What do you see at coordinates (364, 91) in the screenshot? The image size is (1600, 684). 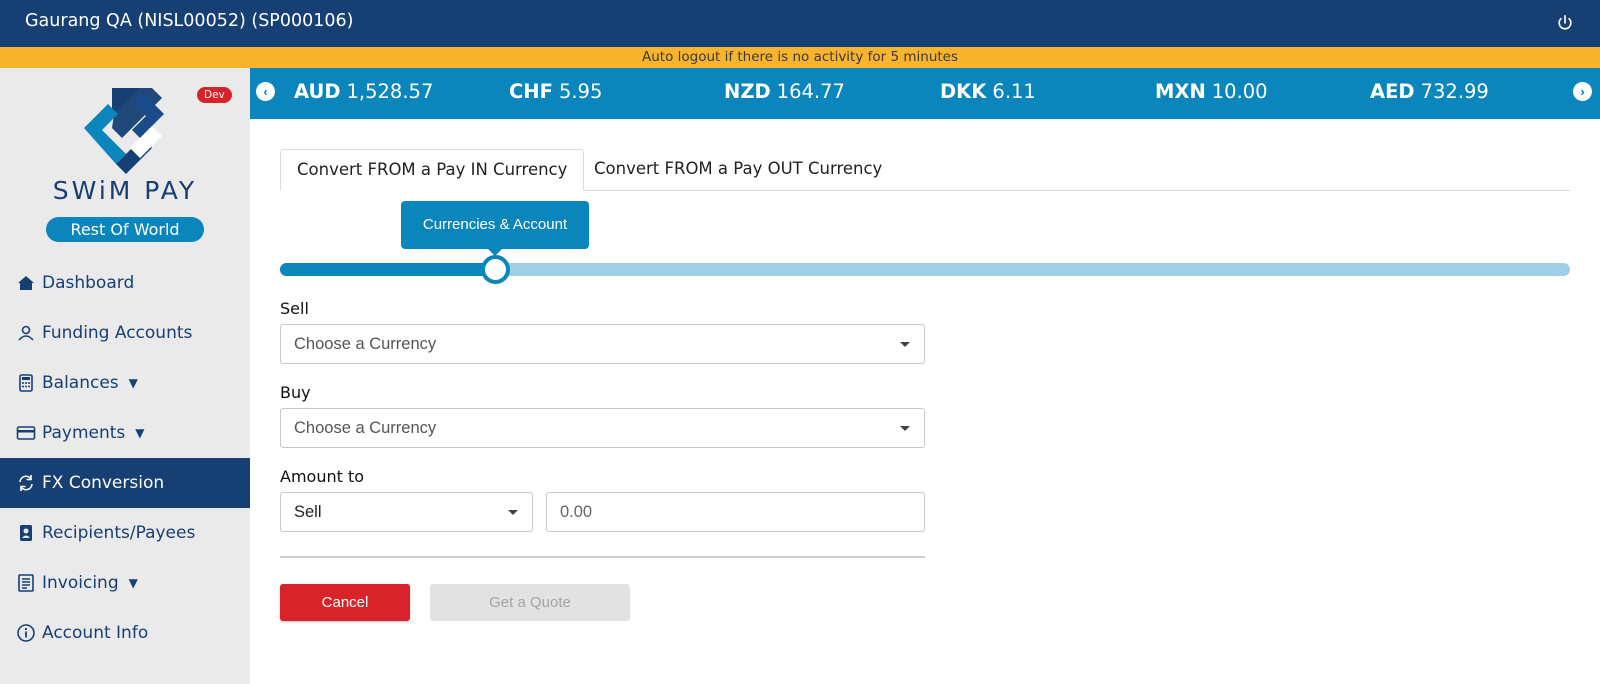 I see `ticker-rate: AUD 1,528.57` at bounding box center [364, 91].